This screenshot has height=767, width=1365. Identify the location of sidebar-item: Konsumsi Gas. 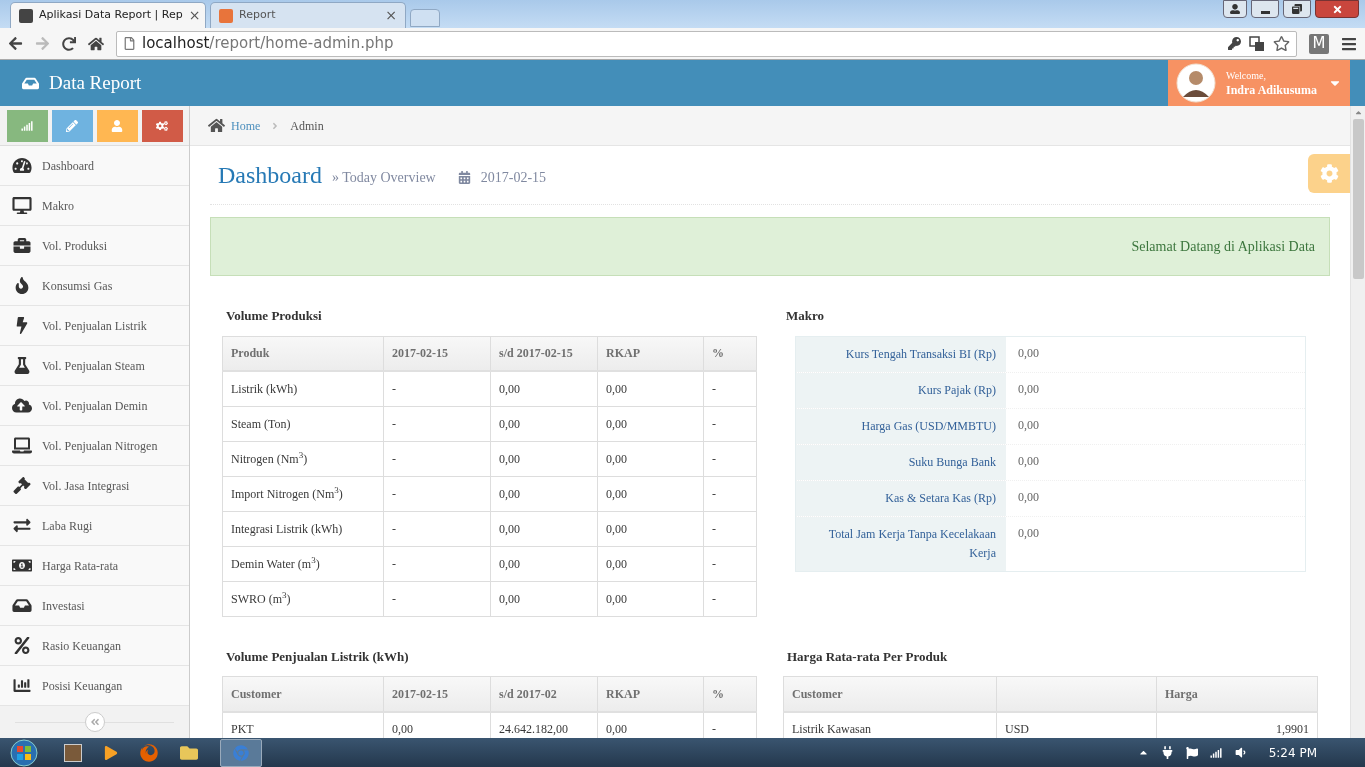
(94, 286).